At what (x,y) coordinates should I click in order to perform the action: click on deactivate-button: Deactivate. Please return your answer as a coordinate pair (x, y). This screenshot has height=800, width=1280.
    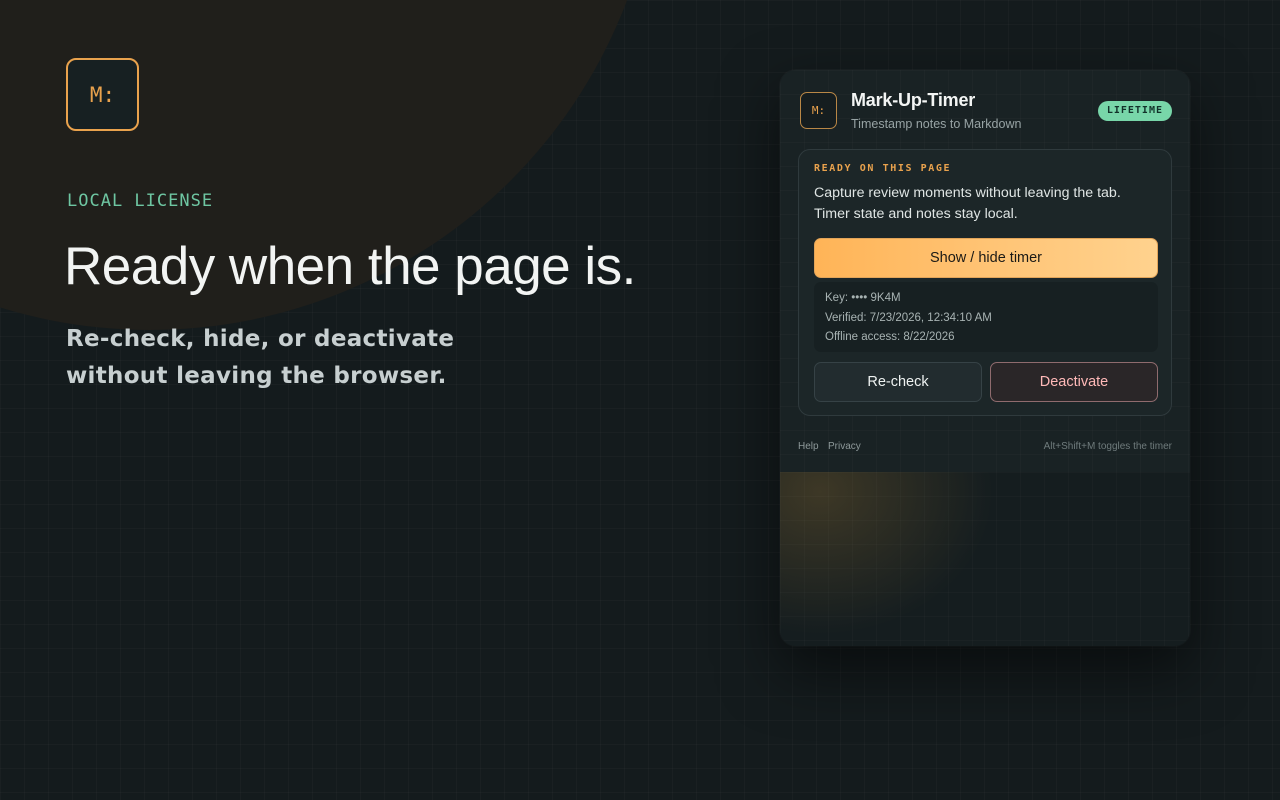
    Looking at the image, I should click on (1074, 382).